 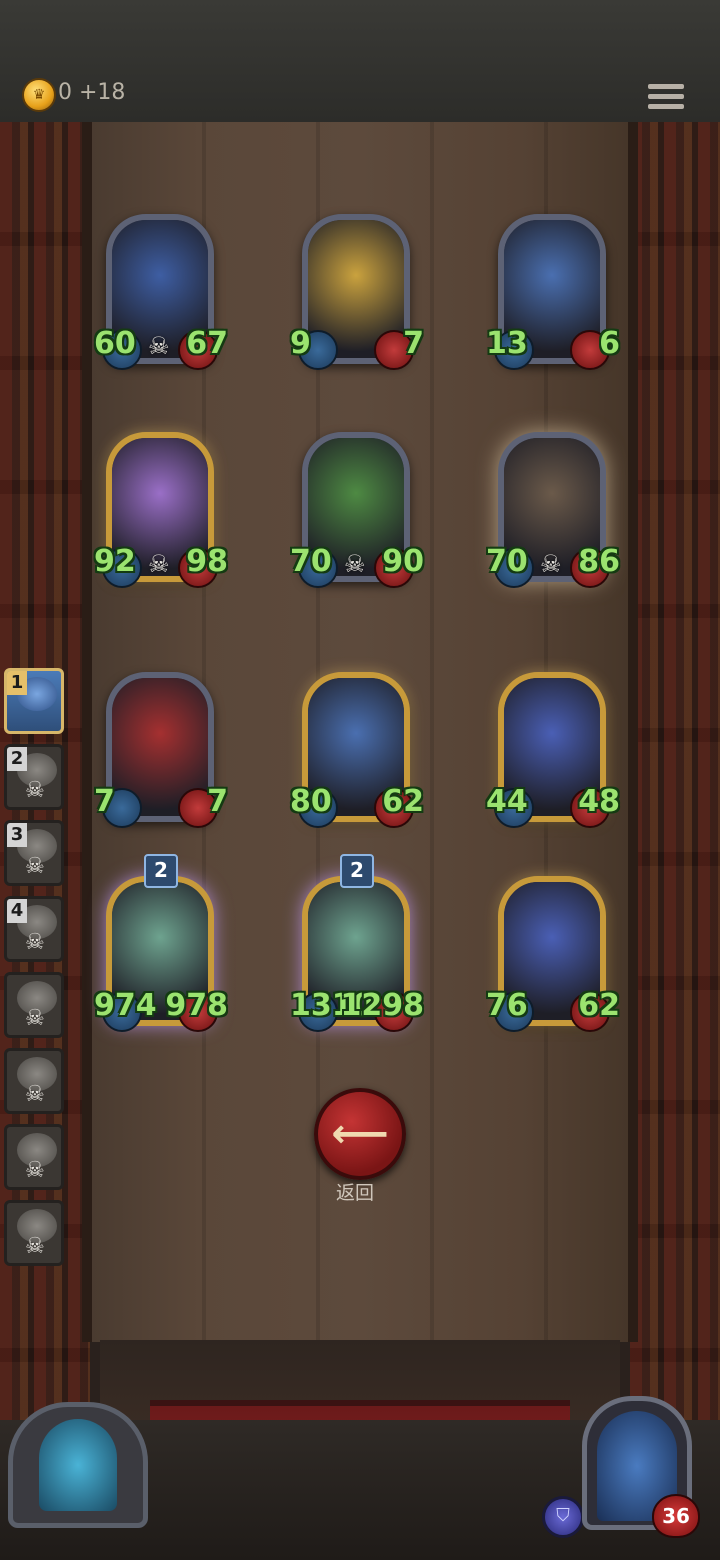 I want to click on health-value: 1298, so click(x=382, y=1005).